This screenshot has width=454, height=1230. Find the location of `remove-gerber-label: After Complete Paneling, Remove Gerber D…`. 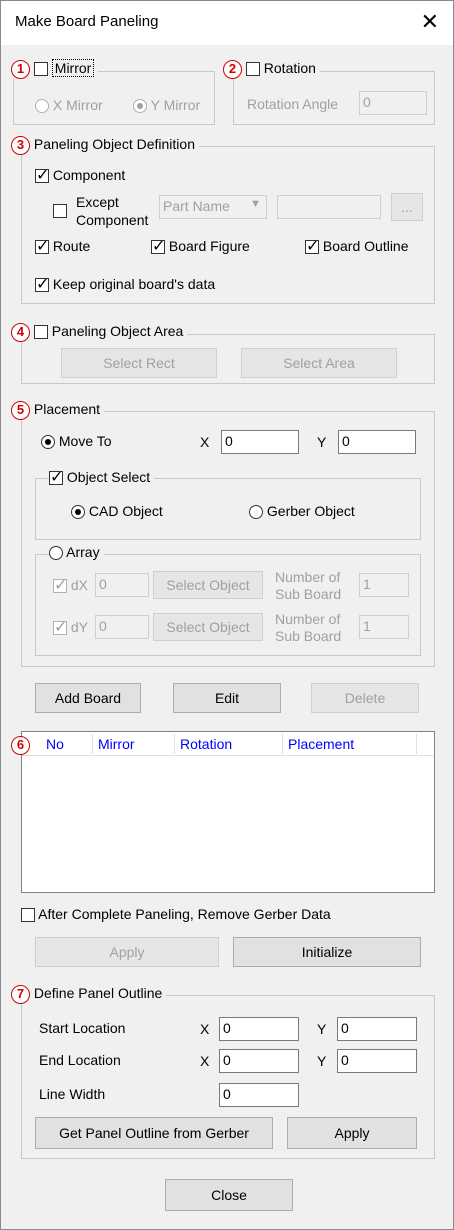

remove-gerber-label: After Complete Paneling, Remove Gerber D… is located at coordinates (184, 914).